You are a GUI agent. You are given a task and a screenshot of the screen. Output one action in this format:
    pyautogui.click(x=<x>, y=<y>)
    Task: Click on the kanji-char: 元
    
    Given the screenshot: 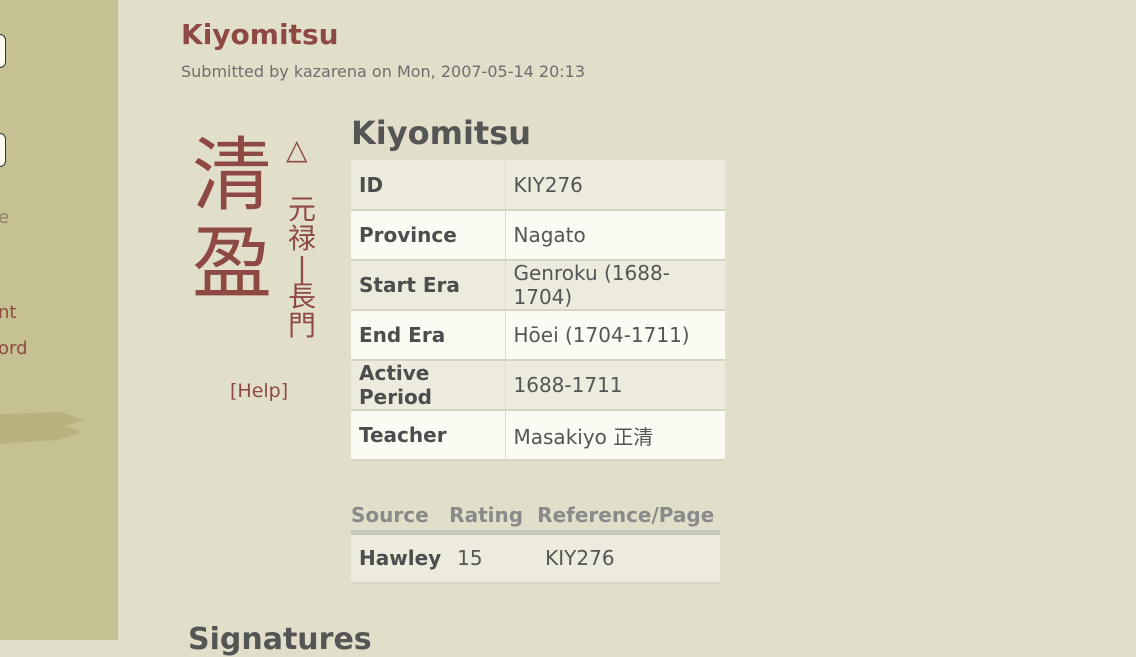 What is the action you would take?
    pyautogui.click(x=301, y=209)
    